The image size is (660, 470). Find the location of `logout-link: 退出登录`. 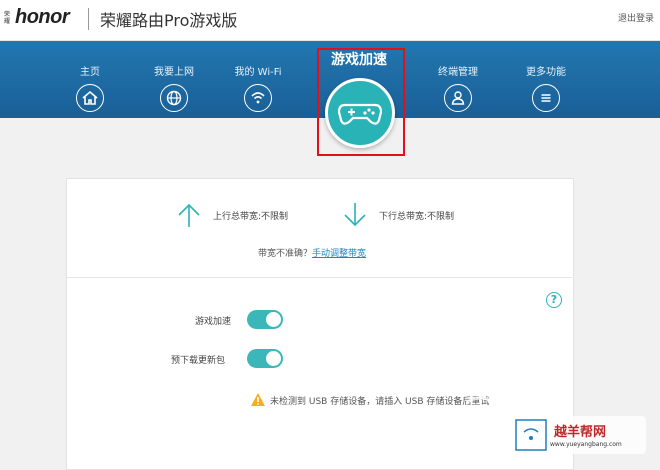

logout-link: 退出登录 is located at coordinates (636, 17).